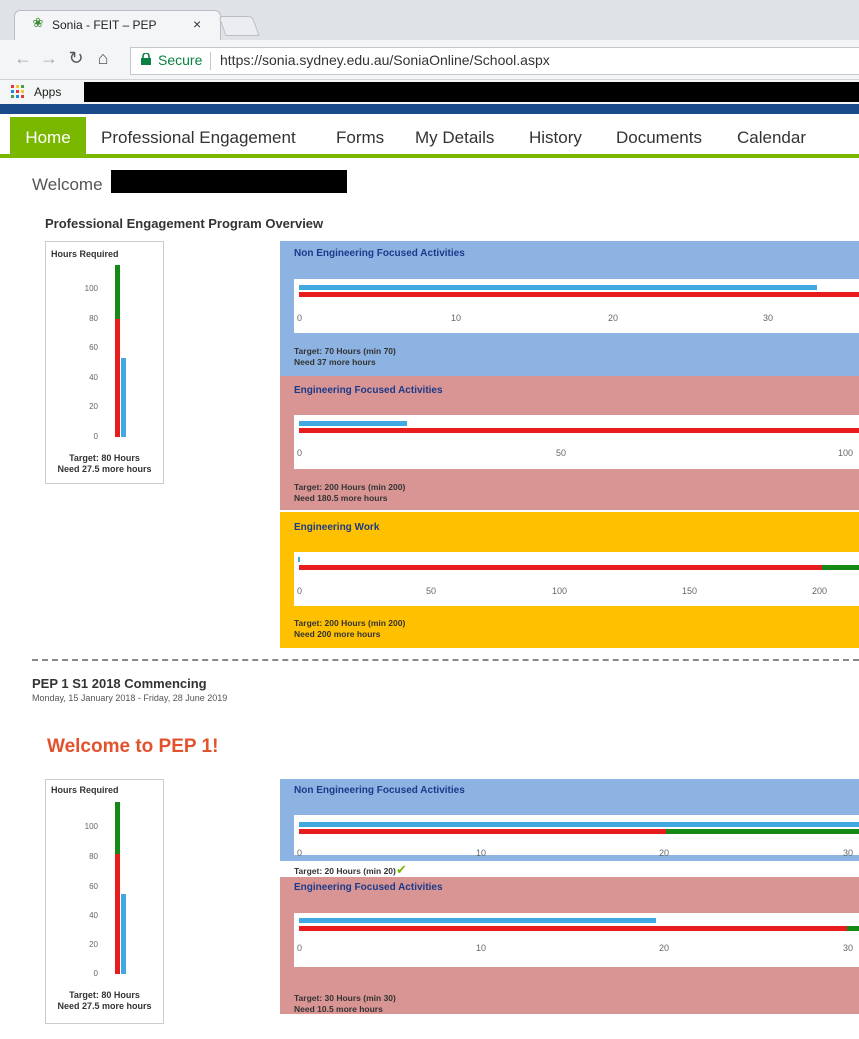 This screenshot has height=1039, width=859. I want to click on sonia-favicon-icon: ❀, so click(38, 22).